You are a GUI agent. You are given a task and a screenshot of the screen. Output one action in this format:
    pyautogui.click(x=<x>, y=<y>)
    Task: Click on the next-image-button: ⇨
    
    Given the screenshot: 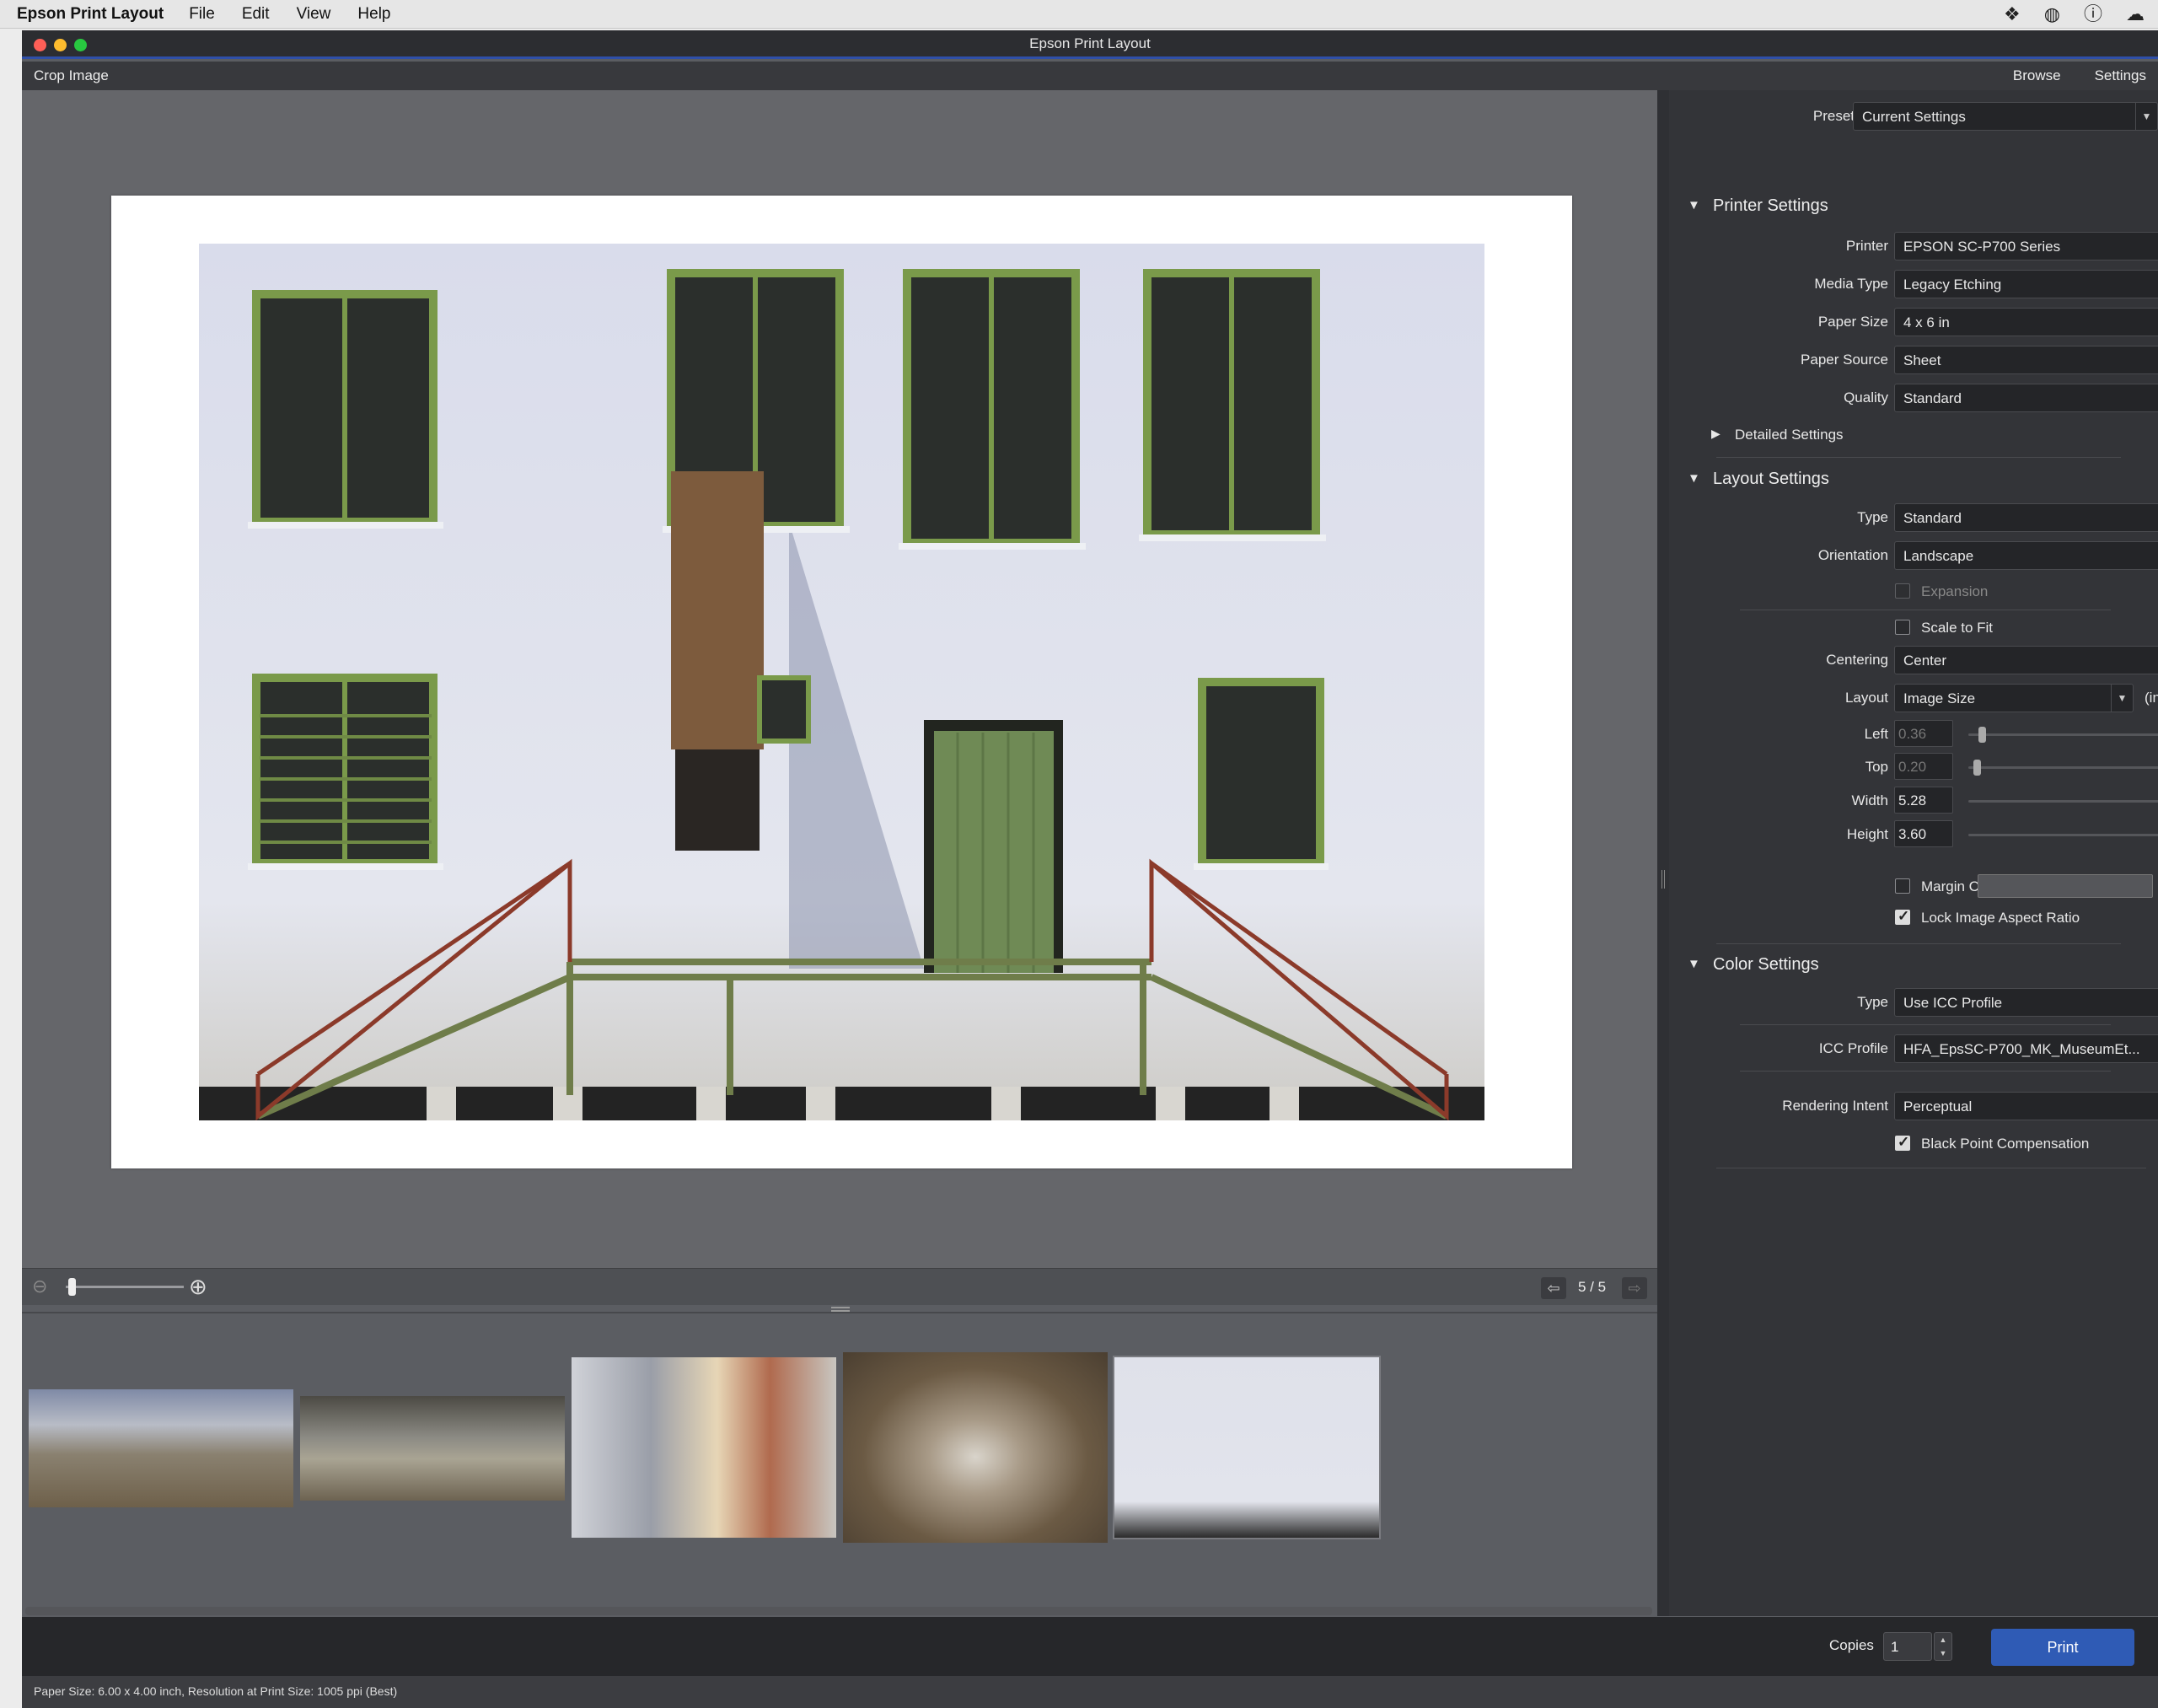 What is the action you would take?
    pyautogui.click(x=1634, y=1288)
    